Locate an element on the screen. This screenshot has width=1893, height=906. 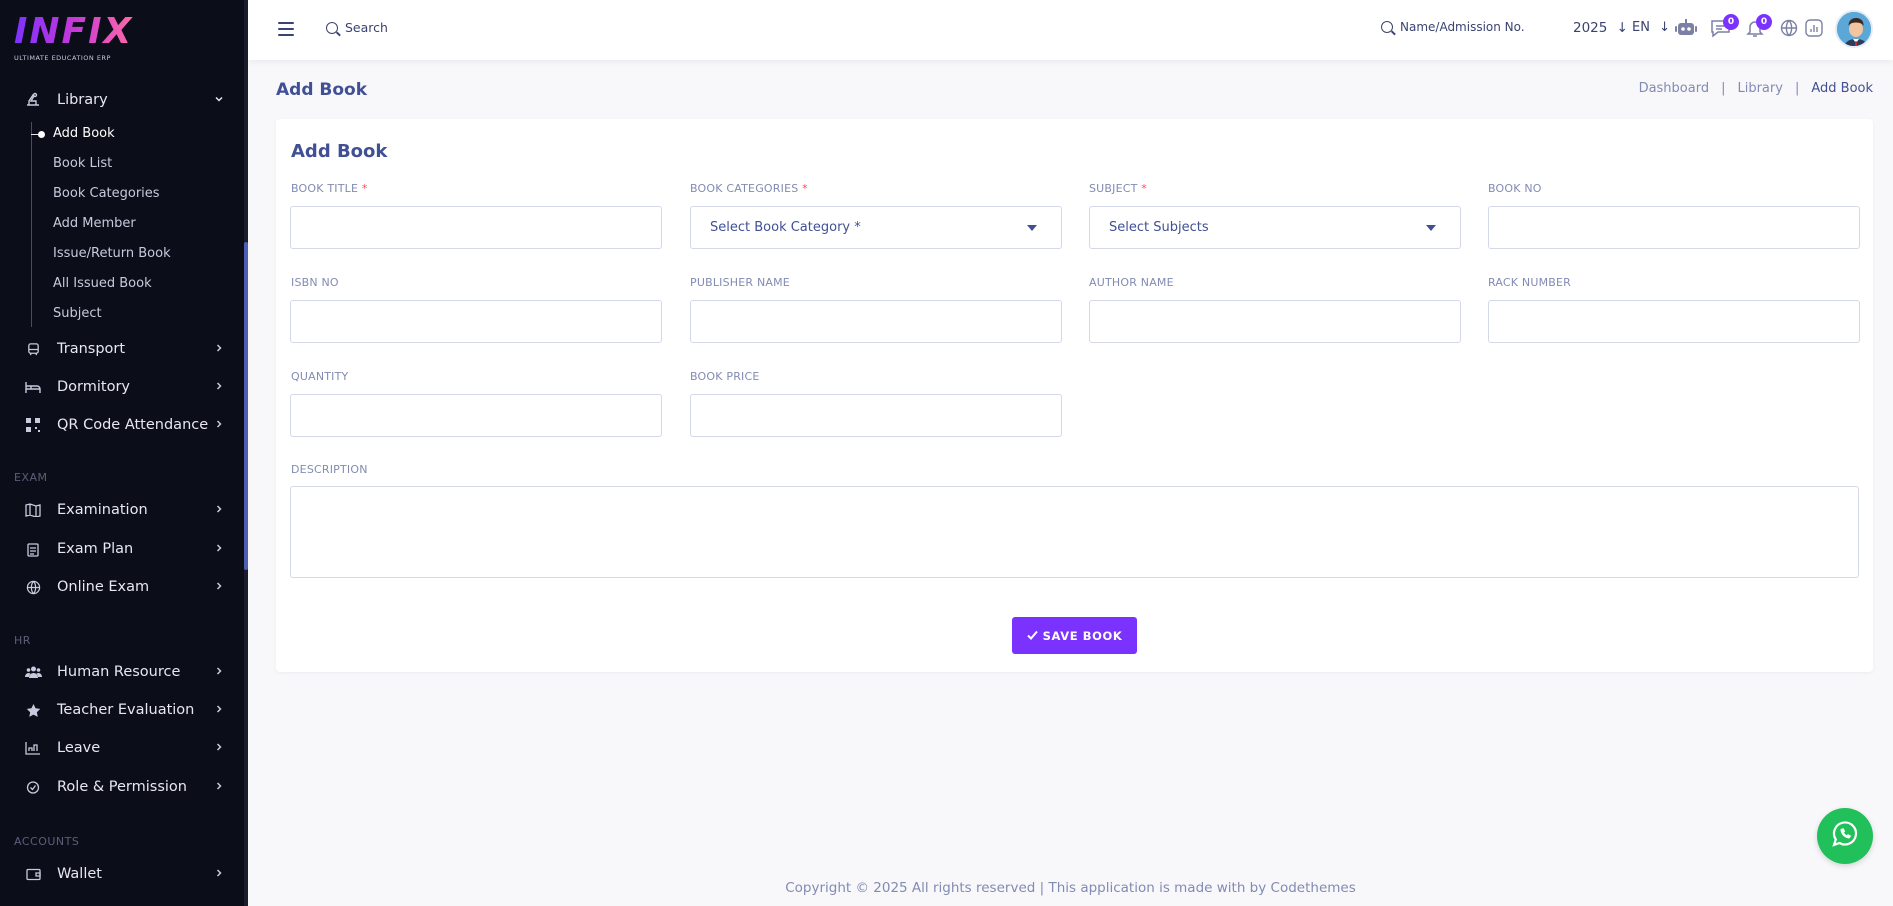
description-input is located at coordinates (1074, 532).